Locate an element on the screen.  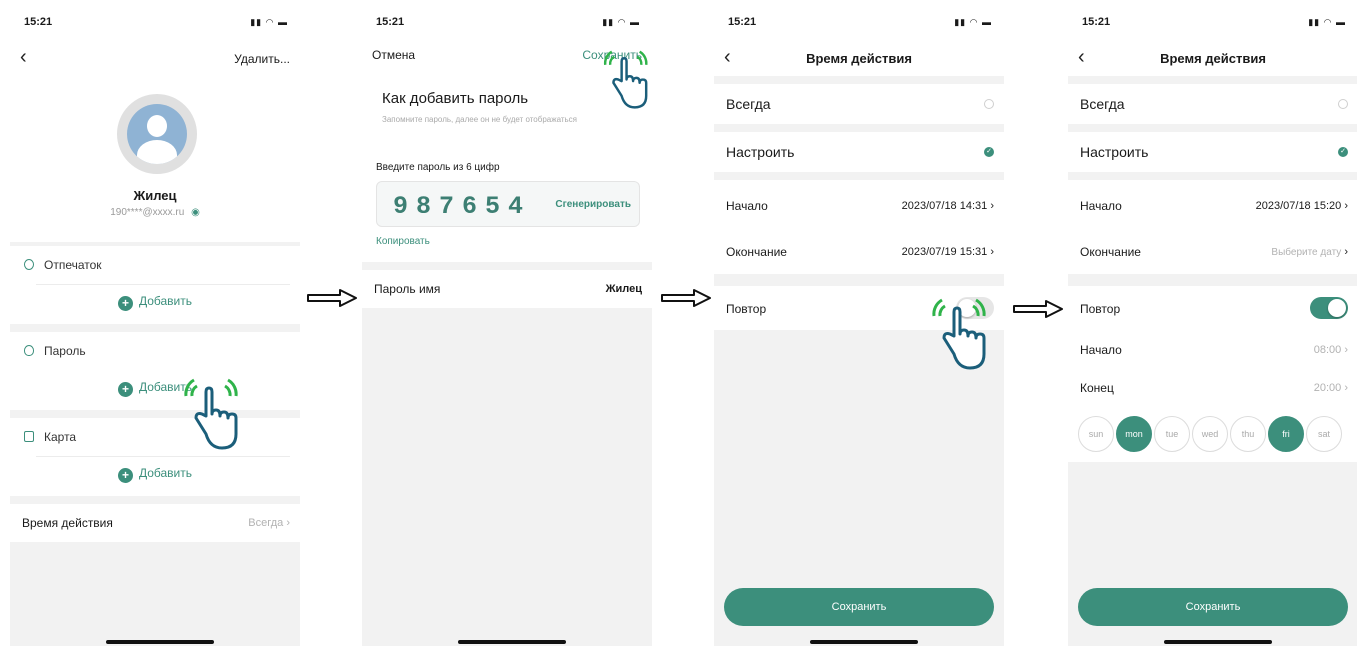
validity-value-row: Всегда › is located at coordinates (269, 523).